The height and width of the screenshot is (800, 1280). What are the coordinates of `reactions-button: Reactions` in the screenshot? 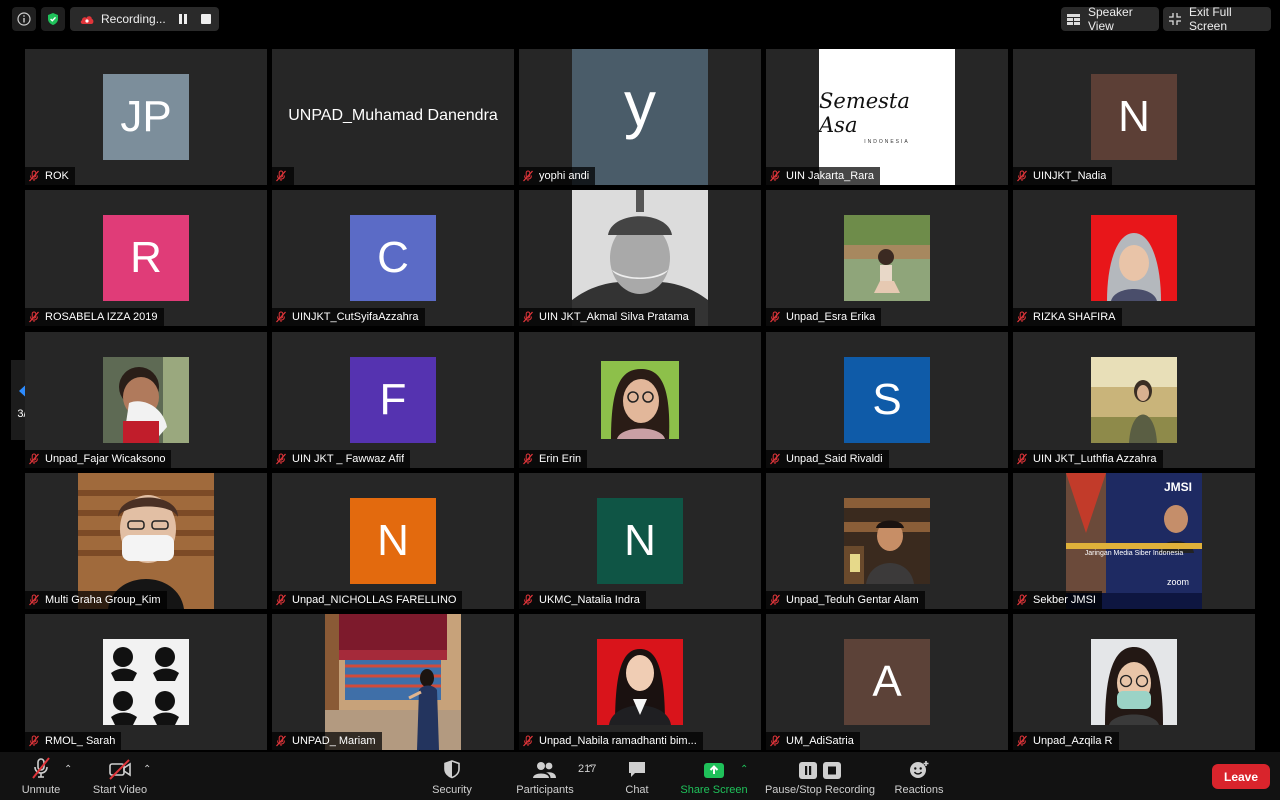 It's located at (919, 776).